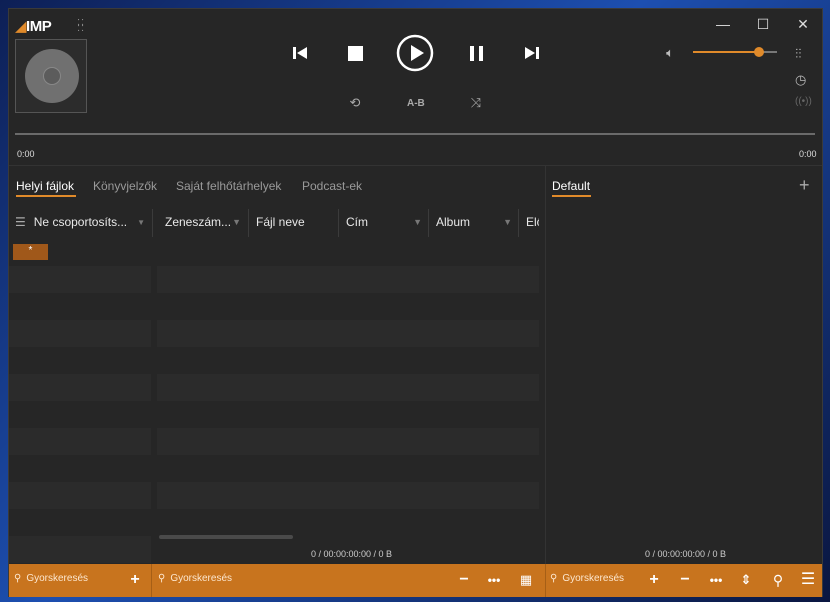  What do you see at coordinates (532, 222) in the screenshot?
I see `column-performer: Elő` at bounding box center [532, 222].